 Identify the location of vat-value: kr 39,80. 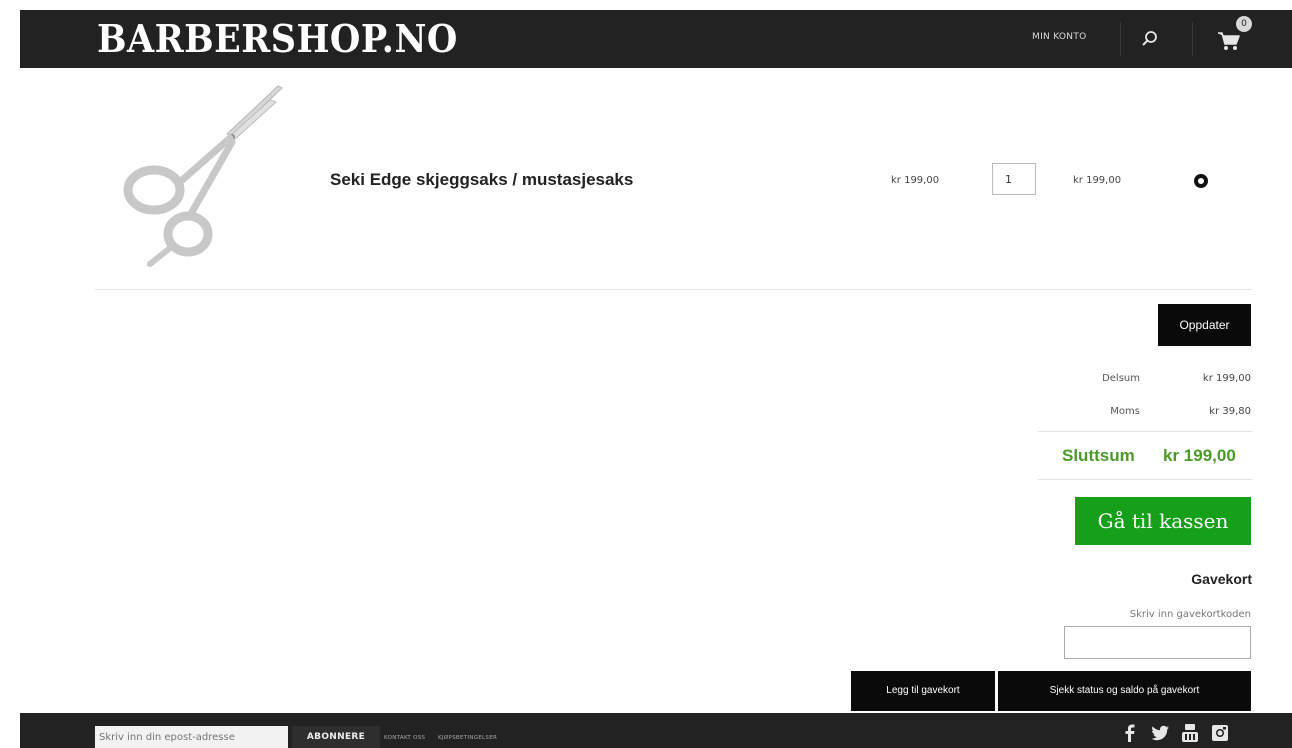
(1230, 411).